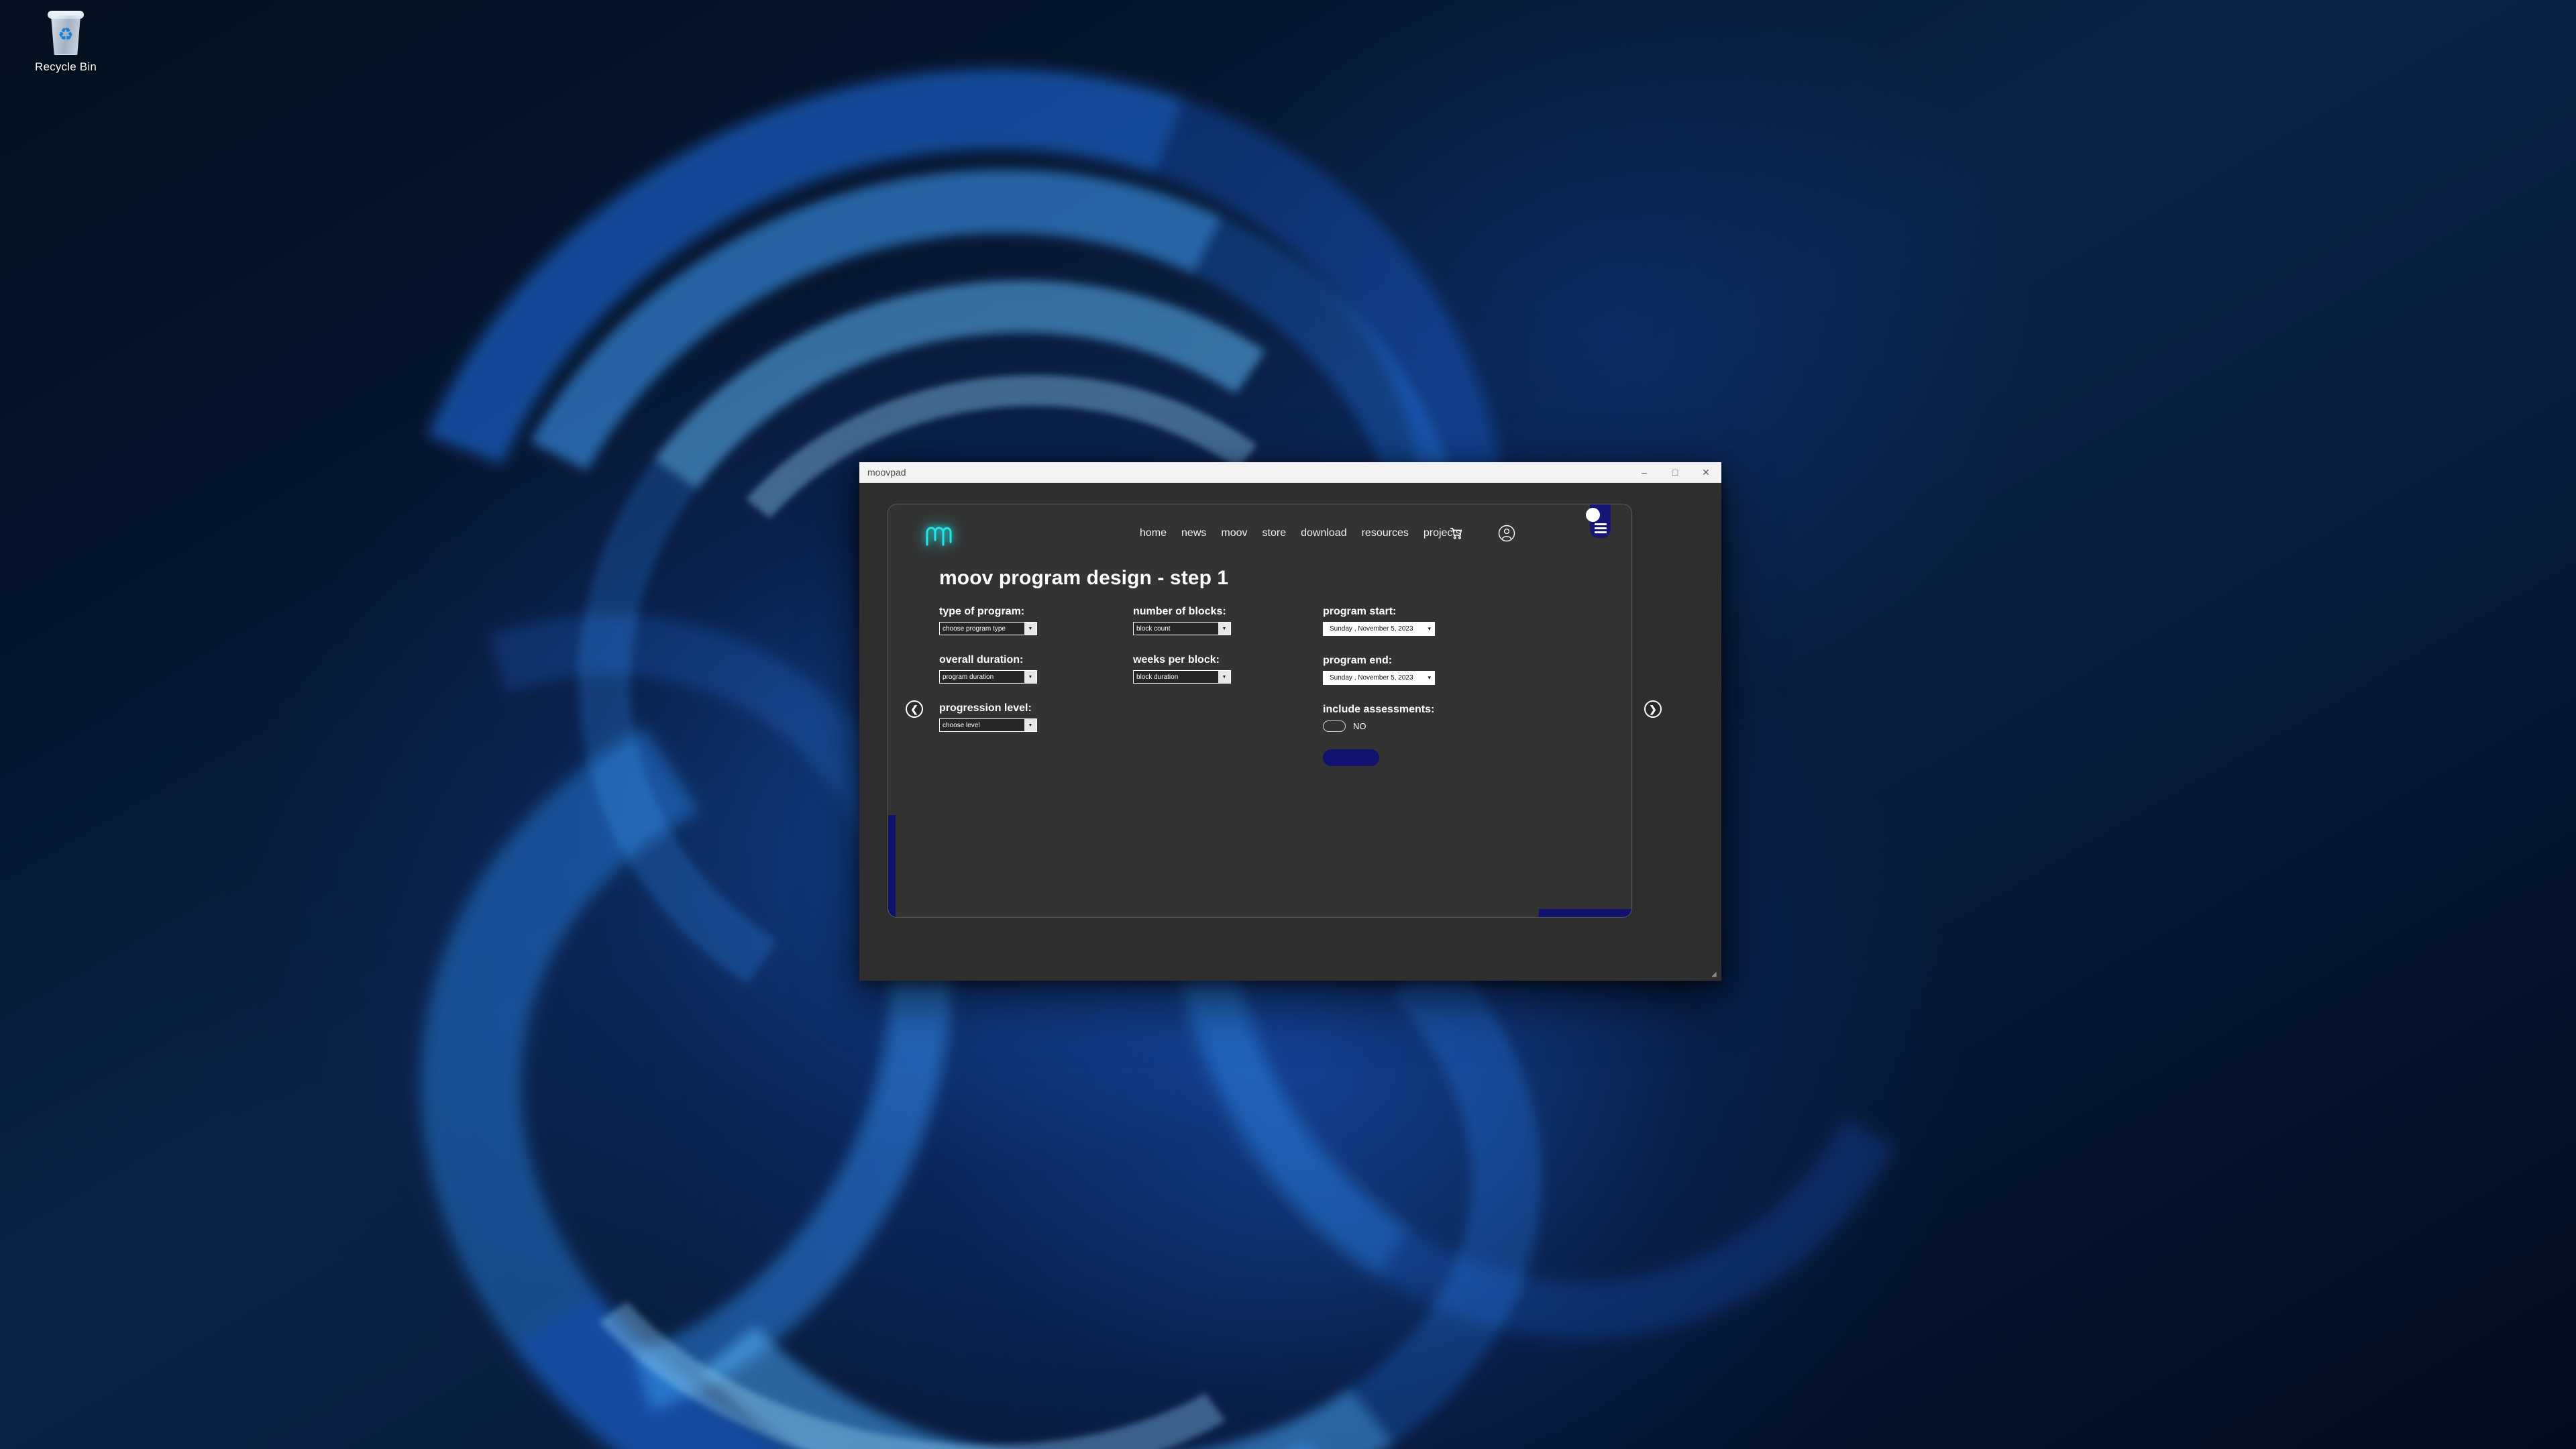 This screenshot has height=1449, width=2576. Describe the element at coordinates (1290, 472) in the screenshot. I see `window-title-bar: moovpad – □ ✕` at that location.